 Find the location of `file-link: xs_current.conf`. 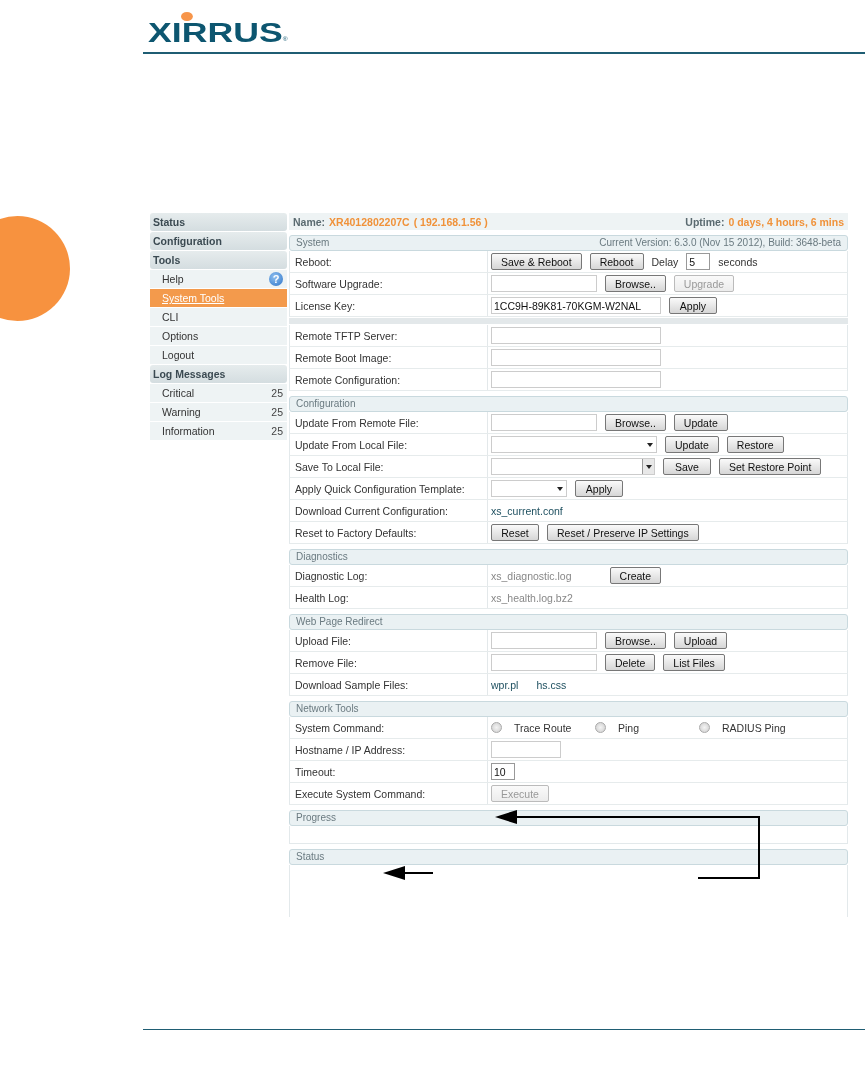

file-link: xs_current.conf is located at coordinates (527, 510).